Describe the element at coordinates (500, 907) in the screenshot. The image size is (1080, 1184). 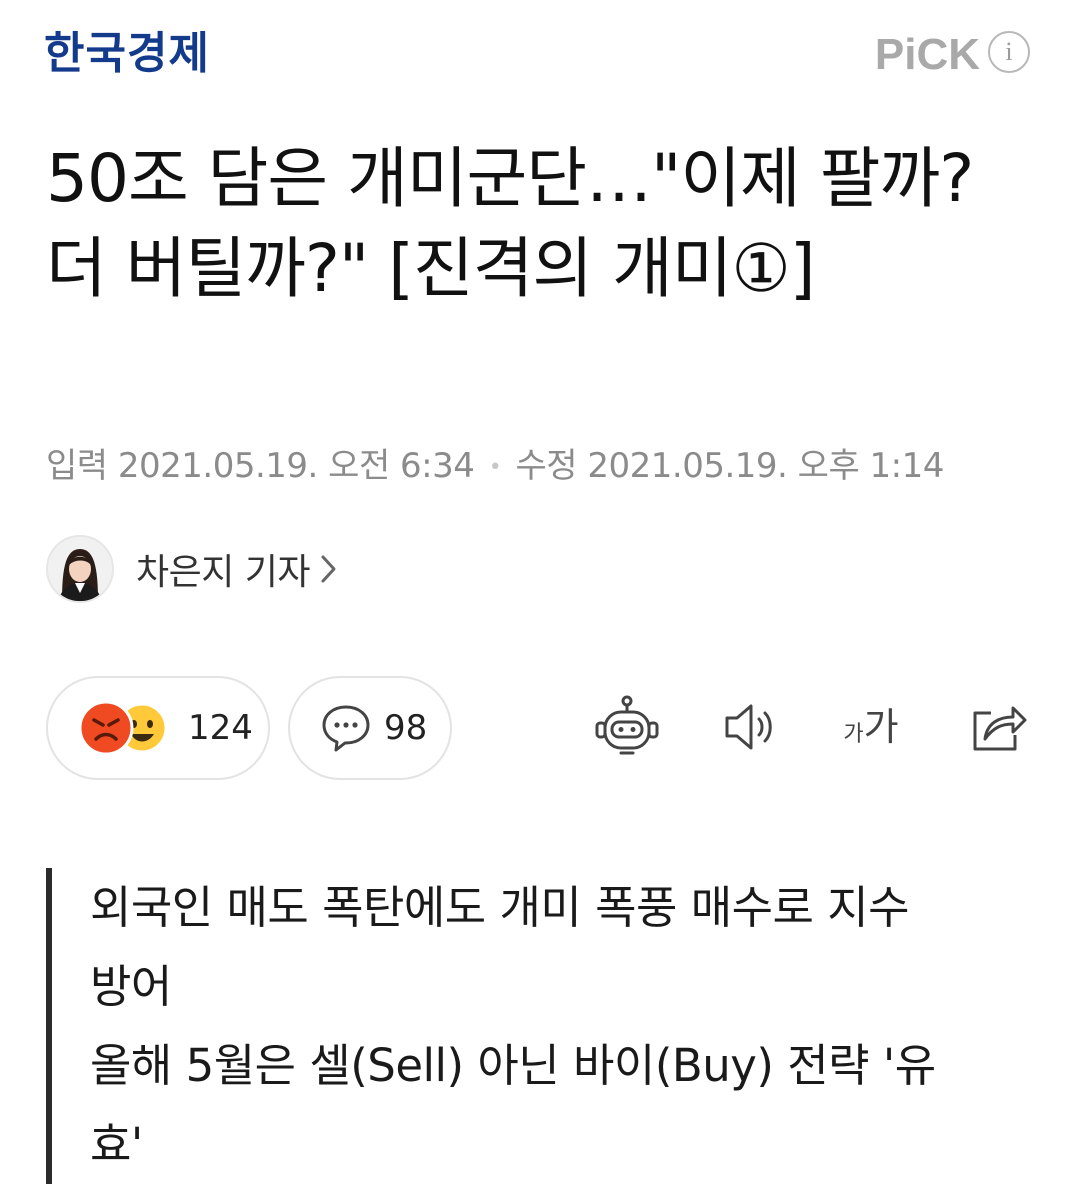
I see `summary-line: 외국인 매도 폭탄에도 개미 폭풍 매수로 지수` at that location.